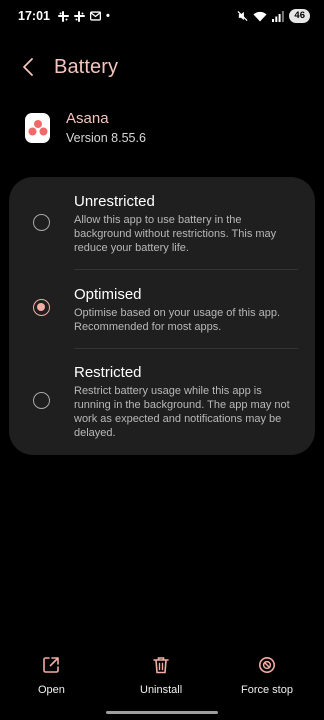 The image size is (324, 720). What do you see at coordinates (161, 690) in the screenshot?
I see `uninstall-label: Uninstall` at bounding box center [161, 690].